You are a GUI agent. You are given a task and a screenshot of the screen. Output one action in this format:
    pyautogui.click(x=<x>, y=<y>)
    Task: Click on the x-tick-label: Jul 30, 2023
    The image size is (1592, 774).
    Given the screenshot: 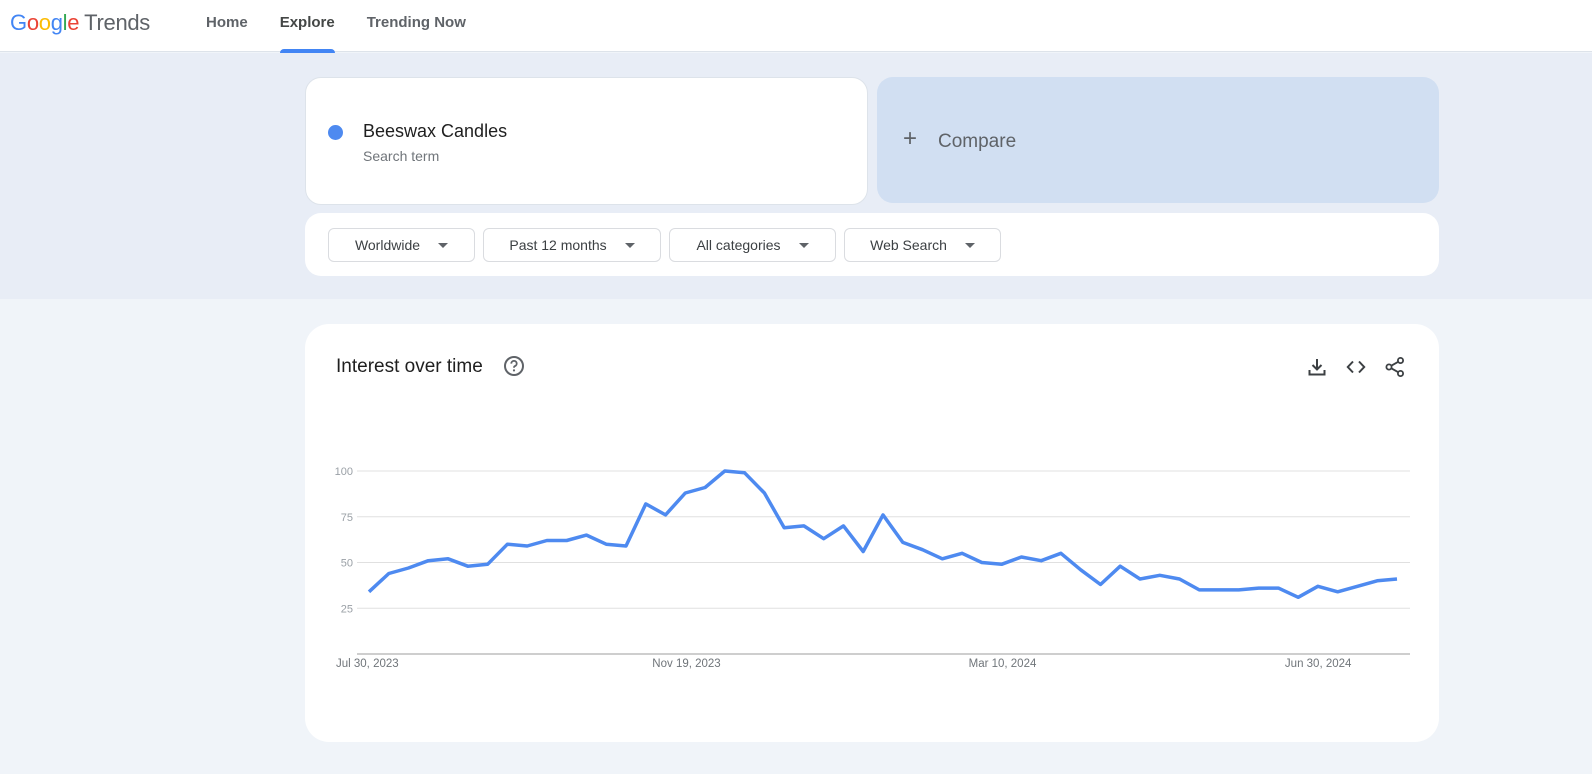 What is the action you would take?
    pyautogui.click(x=367, y=664)
    